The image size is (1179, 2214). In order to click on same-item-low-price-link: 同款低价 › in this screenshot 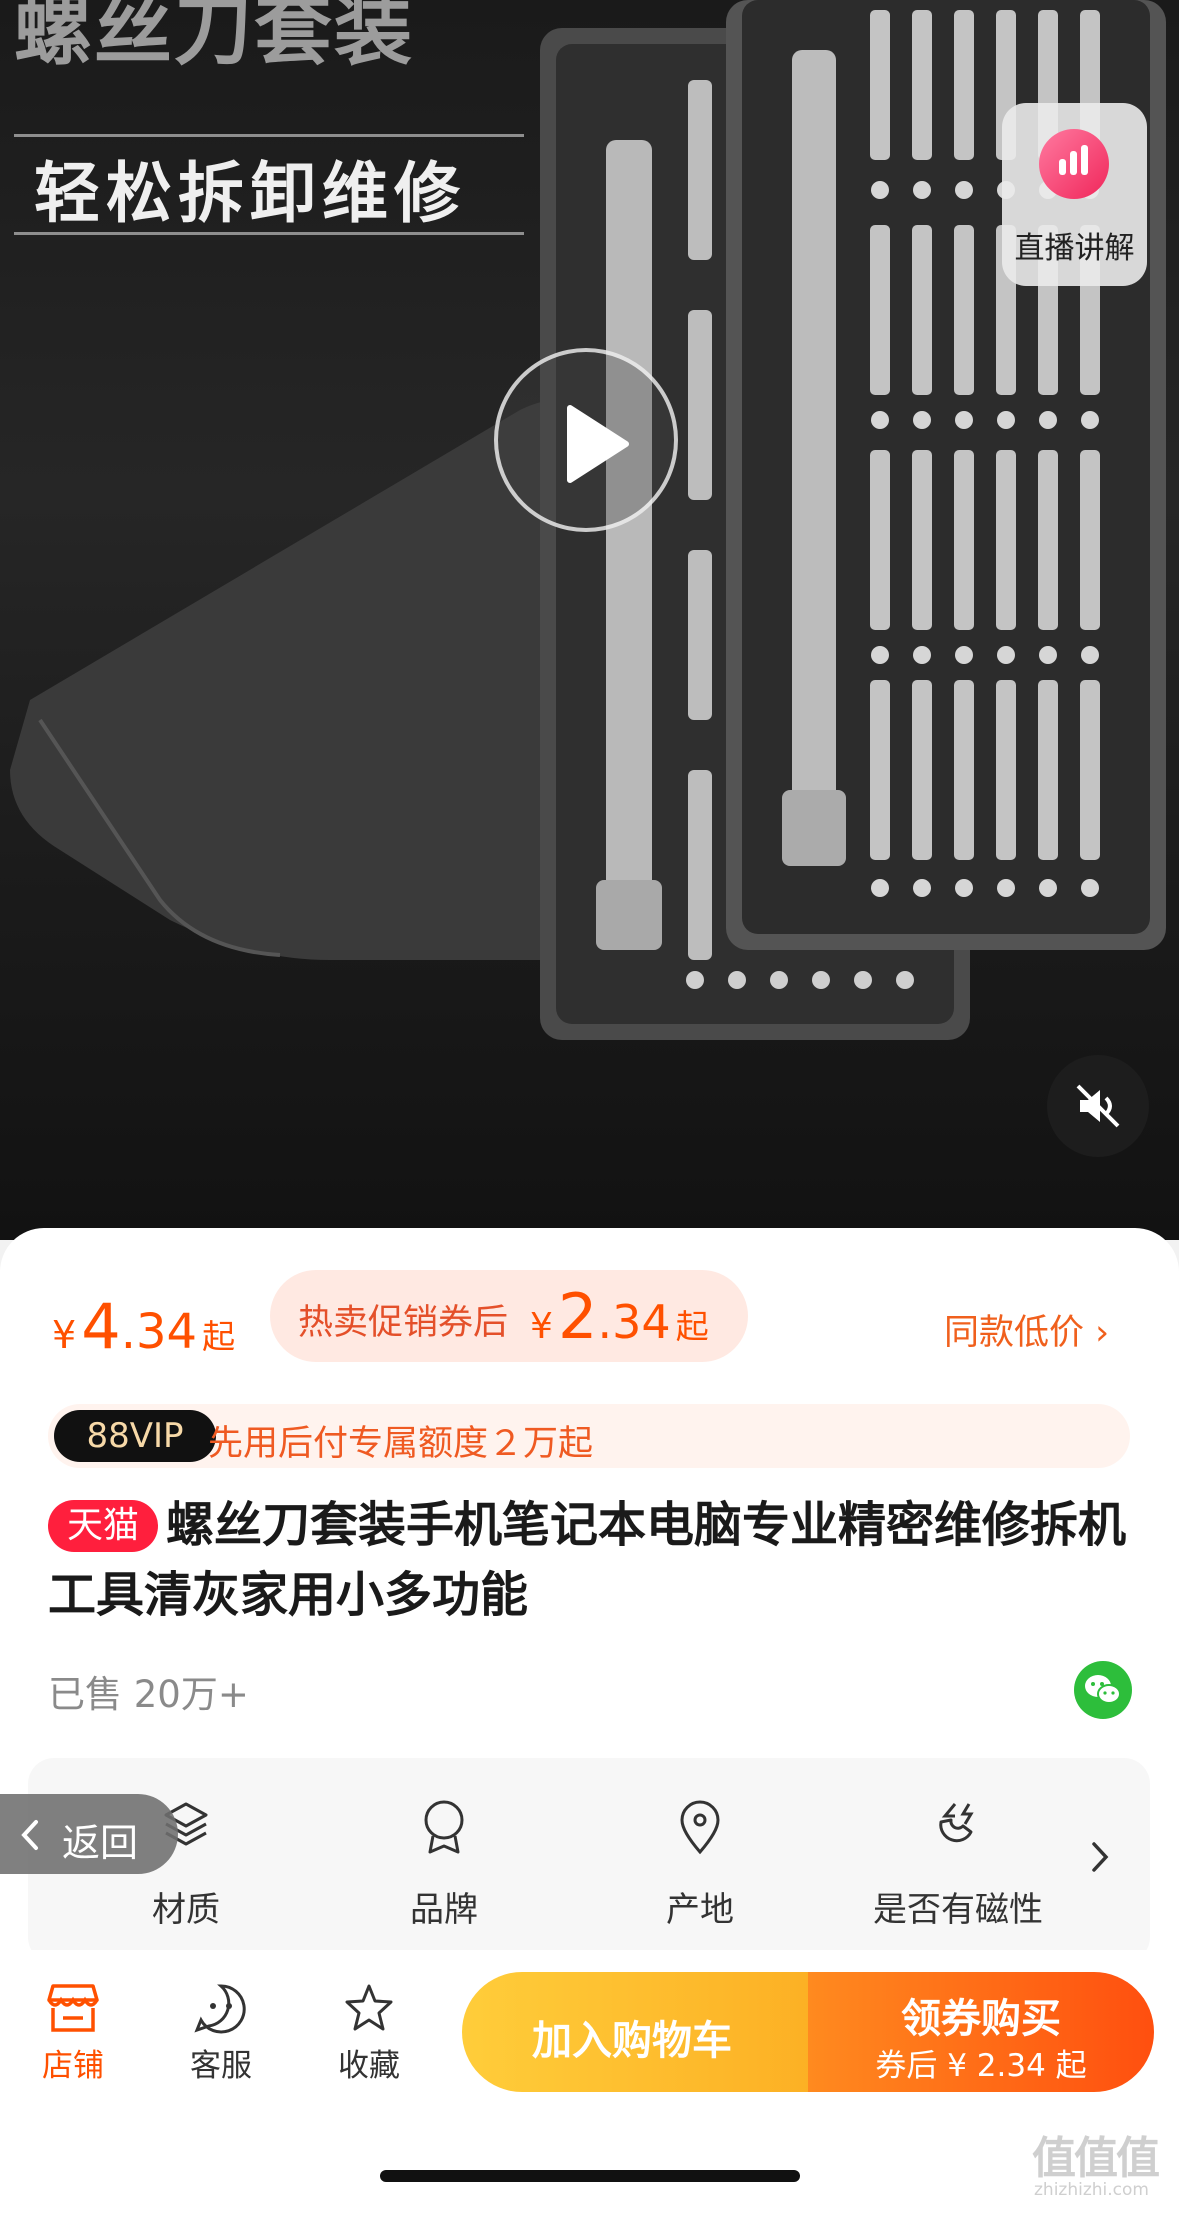, I will do `click(1026, 1329)`.